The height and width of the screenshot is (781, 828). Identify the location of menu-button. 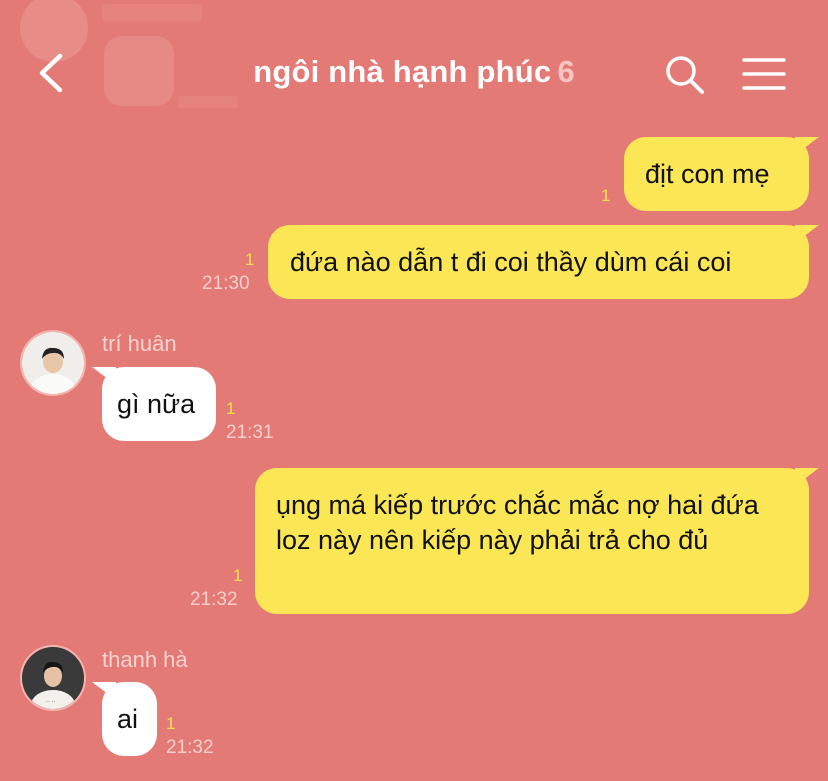
(764, 74).